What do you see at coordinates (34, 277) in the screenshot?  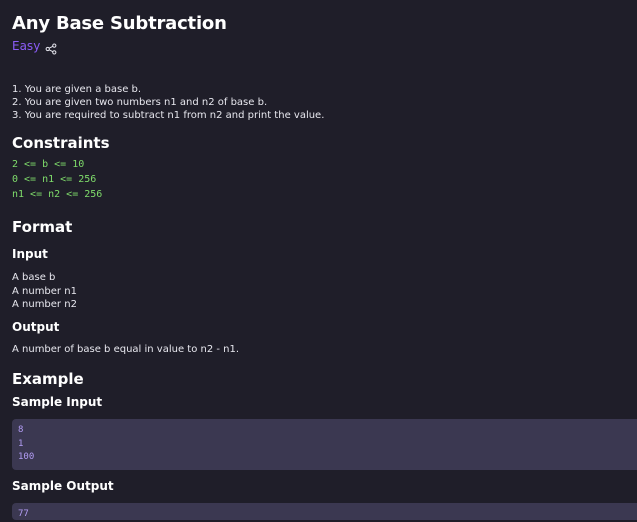 I see `input-line: A base b` at bounding box center [34, 277].